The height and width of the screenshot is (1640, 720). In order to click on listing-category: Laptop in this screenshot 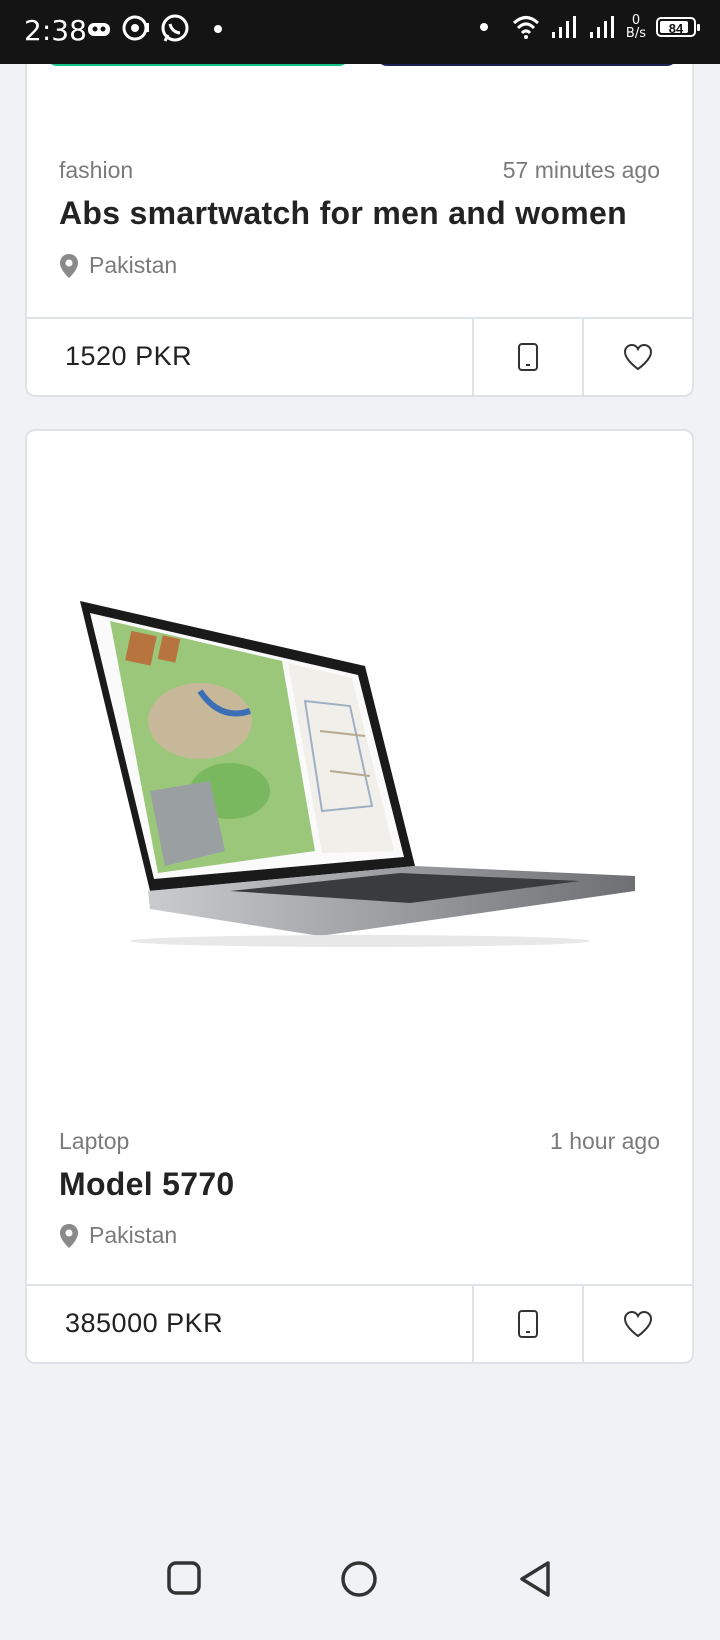, I will do `click(94, 1141)`.